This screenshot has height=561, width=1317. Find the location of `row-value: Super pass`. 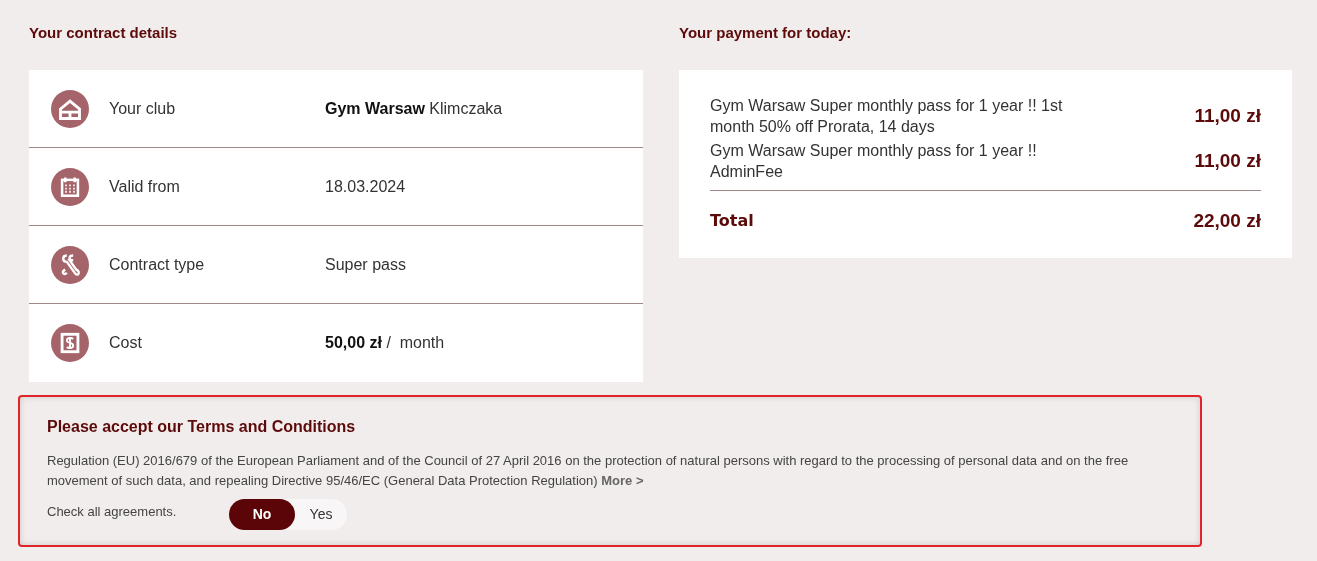

row-value: Super pass is located at coordinates (365, 264).